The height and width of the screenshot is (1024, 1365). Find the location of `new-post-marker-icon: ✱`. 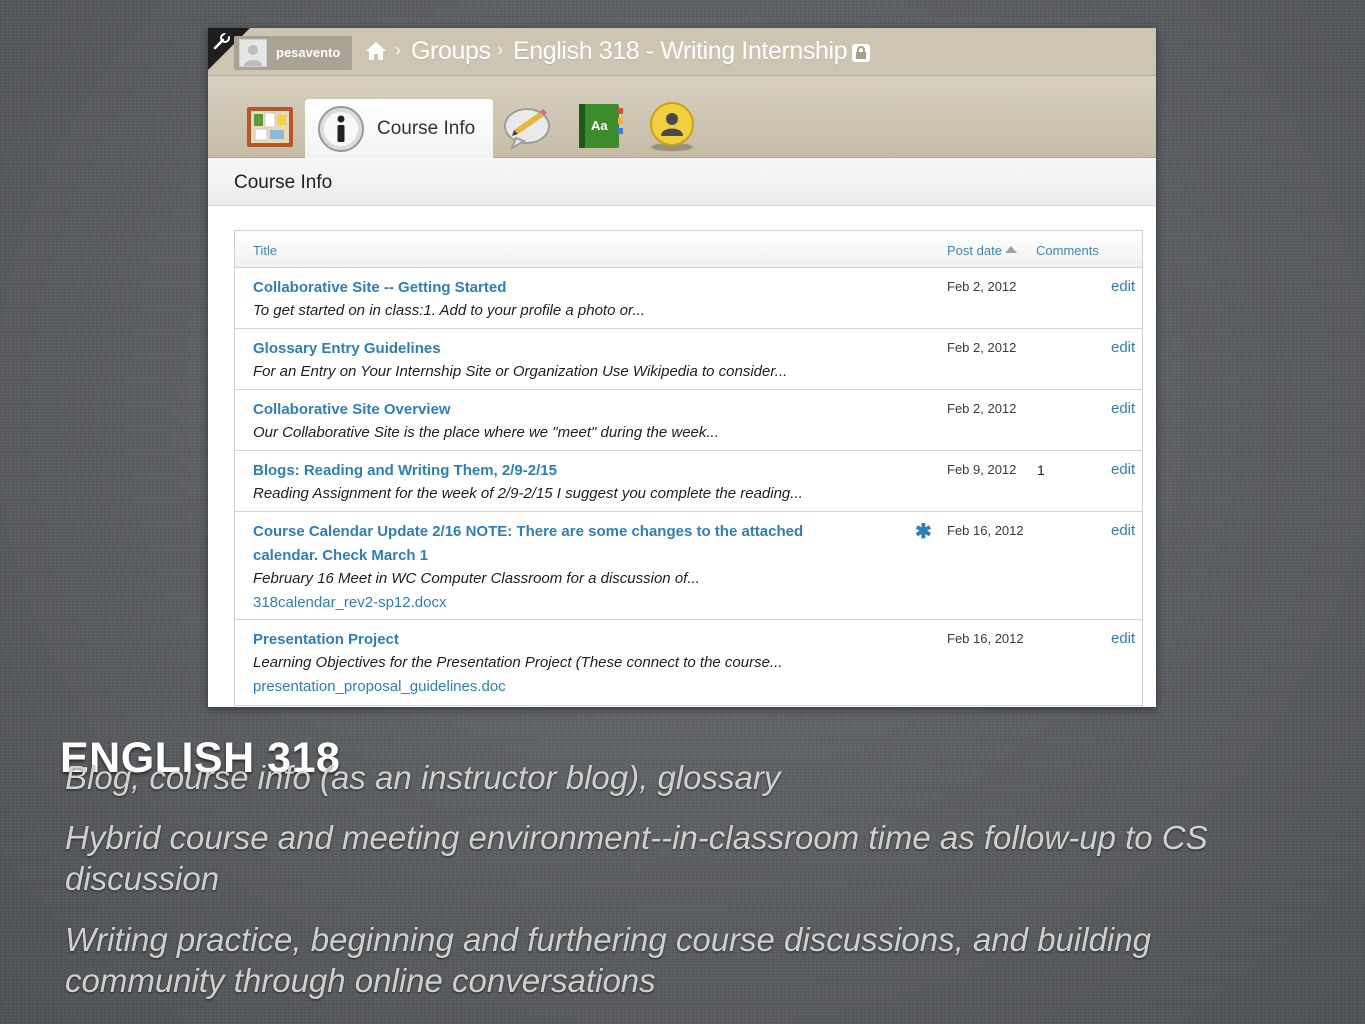

new-post-marker-icon: ✱ is located at coordinates (923, 532).